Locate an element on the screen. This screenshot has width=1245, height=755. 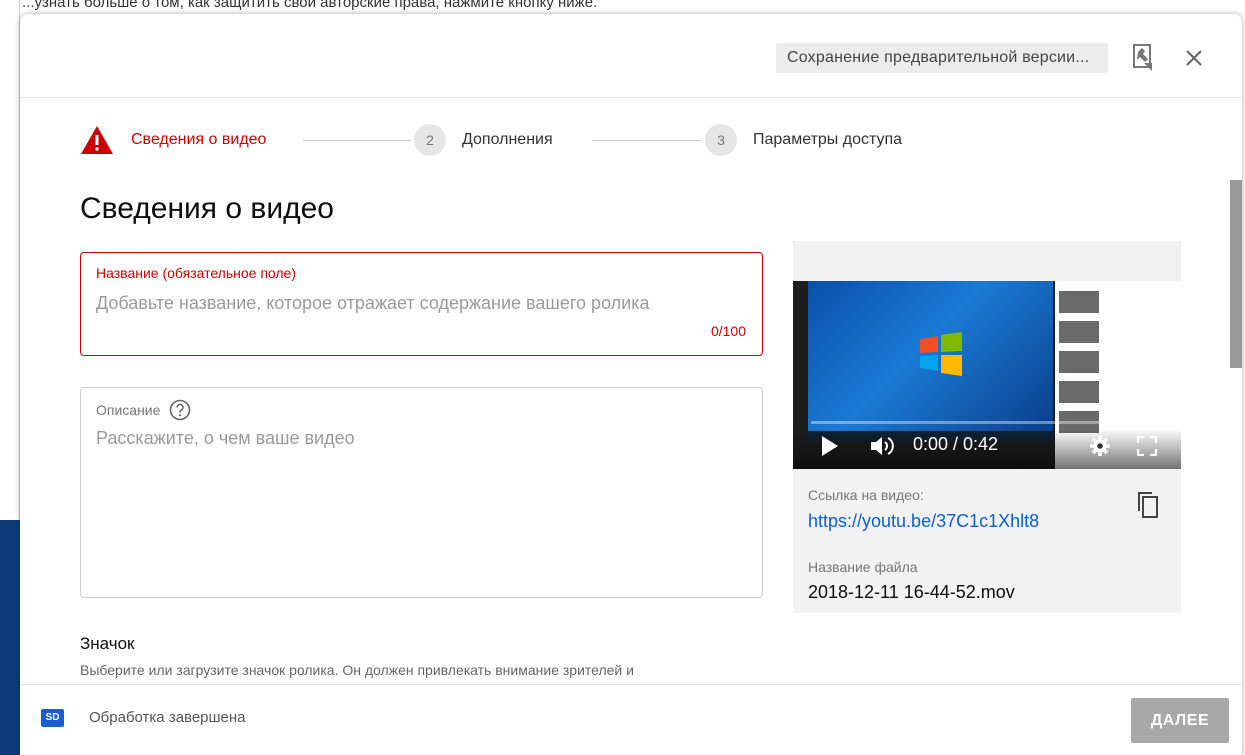
step-label: Сведения о видео is located at coordinates (199, 139).